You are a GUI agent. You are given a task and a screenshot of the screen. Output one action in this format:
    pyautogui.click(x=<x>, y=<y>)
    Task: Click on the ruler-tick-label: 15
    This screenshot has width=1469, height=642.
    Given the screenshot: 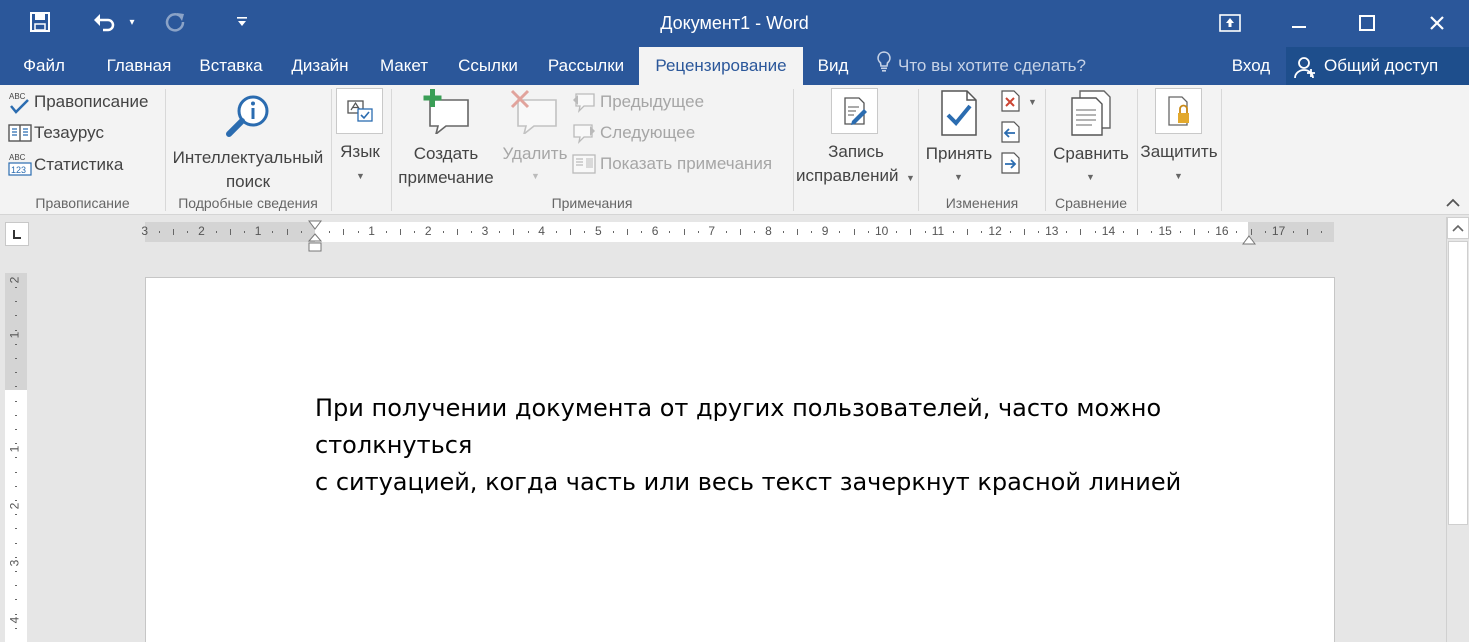 What is the action you would take?
    pyautogui.click(x=1165, y=231)
    